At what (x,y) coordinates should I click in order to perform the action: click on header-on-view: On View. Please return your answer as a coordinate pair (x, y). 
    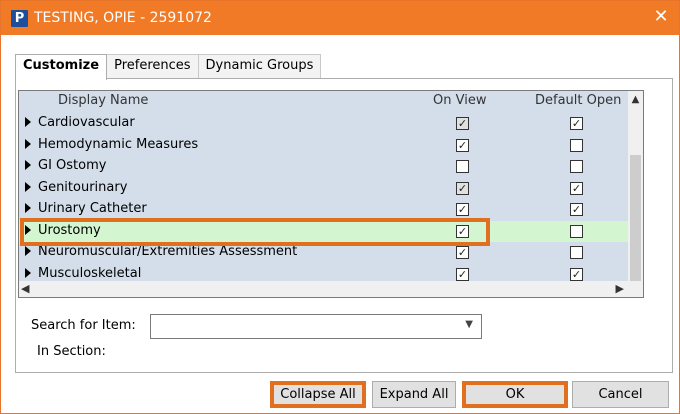
    Looking at the image, I should click on (459, 100).